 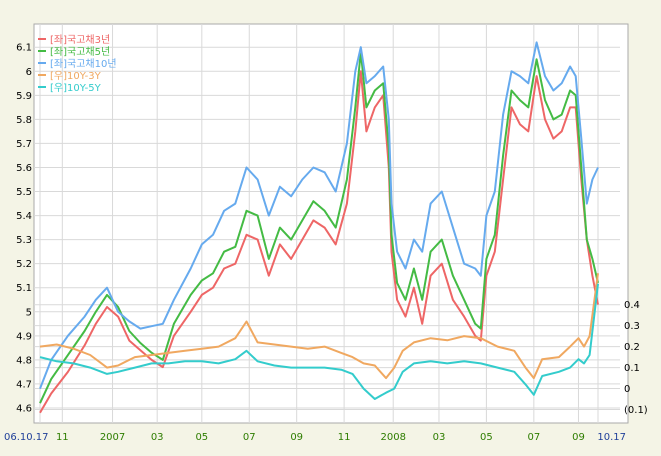 I want to click on left-tick-label: 5.8, so click(x=24, y=120).